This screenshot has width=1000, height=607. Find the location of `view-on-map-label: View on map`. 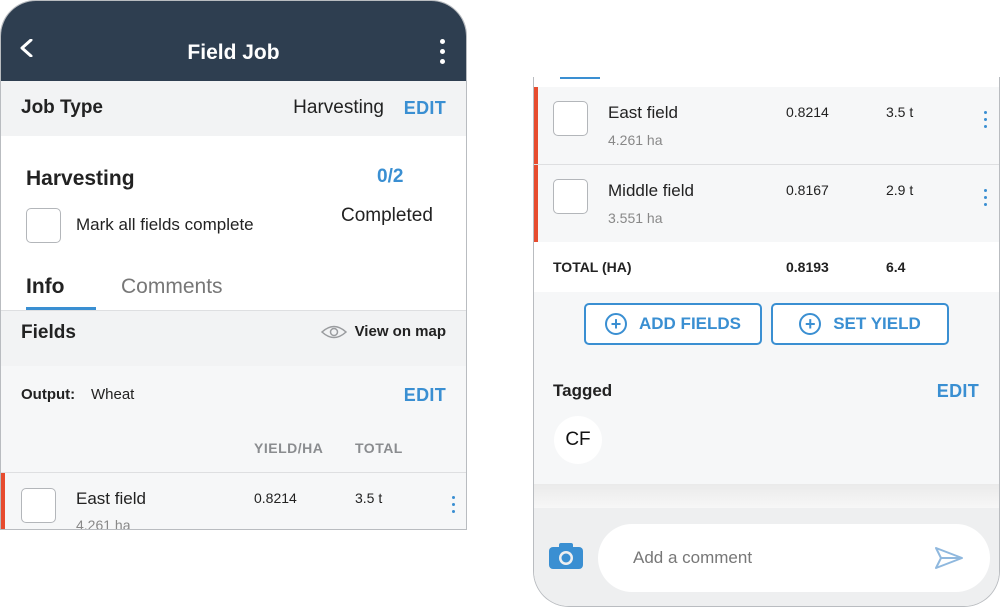

view-on-map-label: View on map is located at coordinates (400, 331).